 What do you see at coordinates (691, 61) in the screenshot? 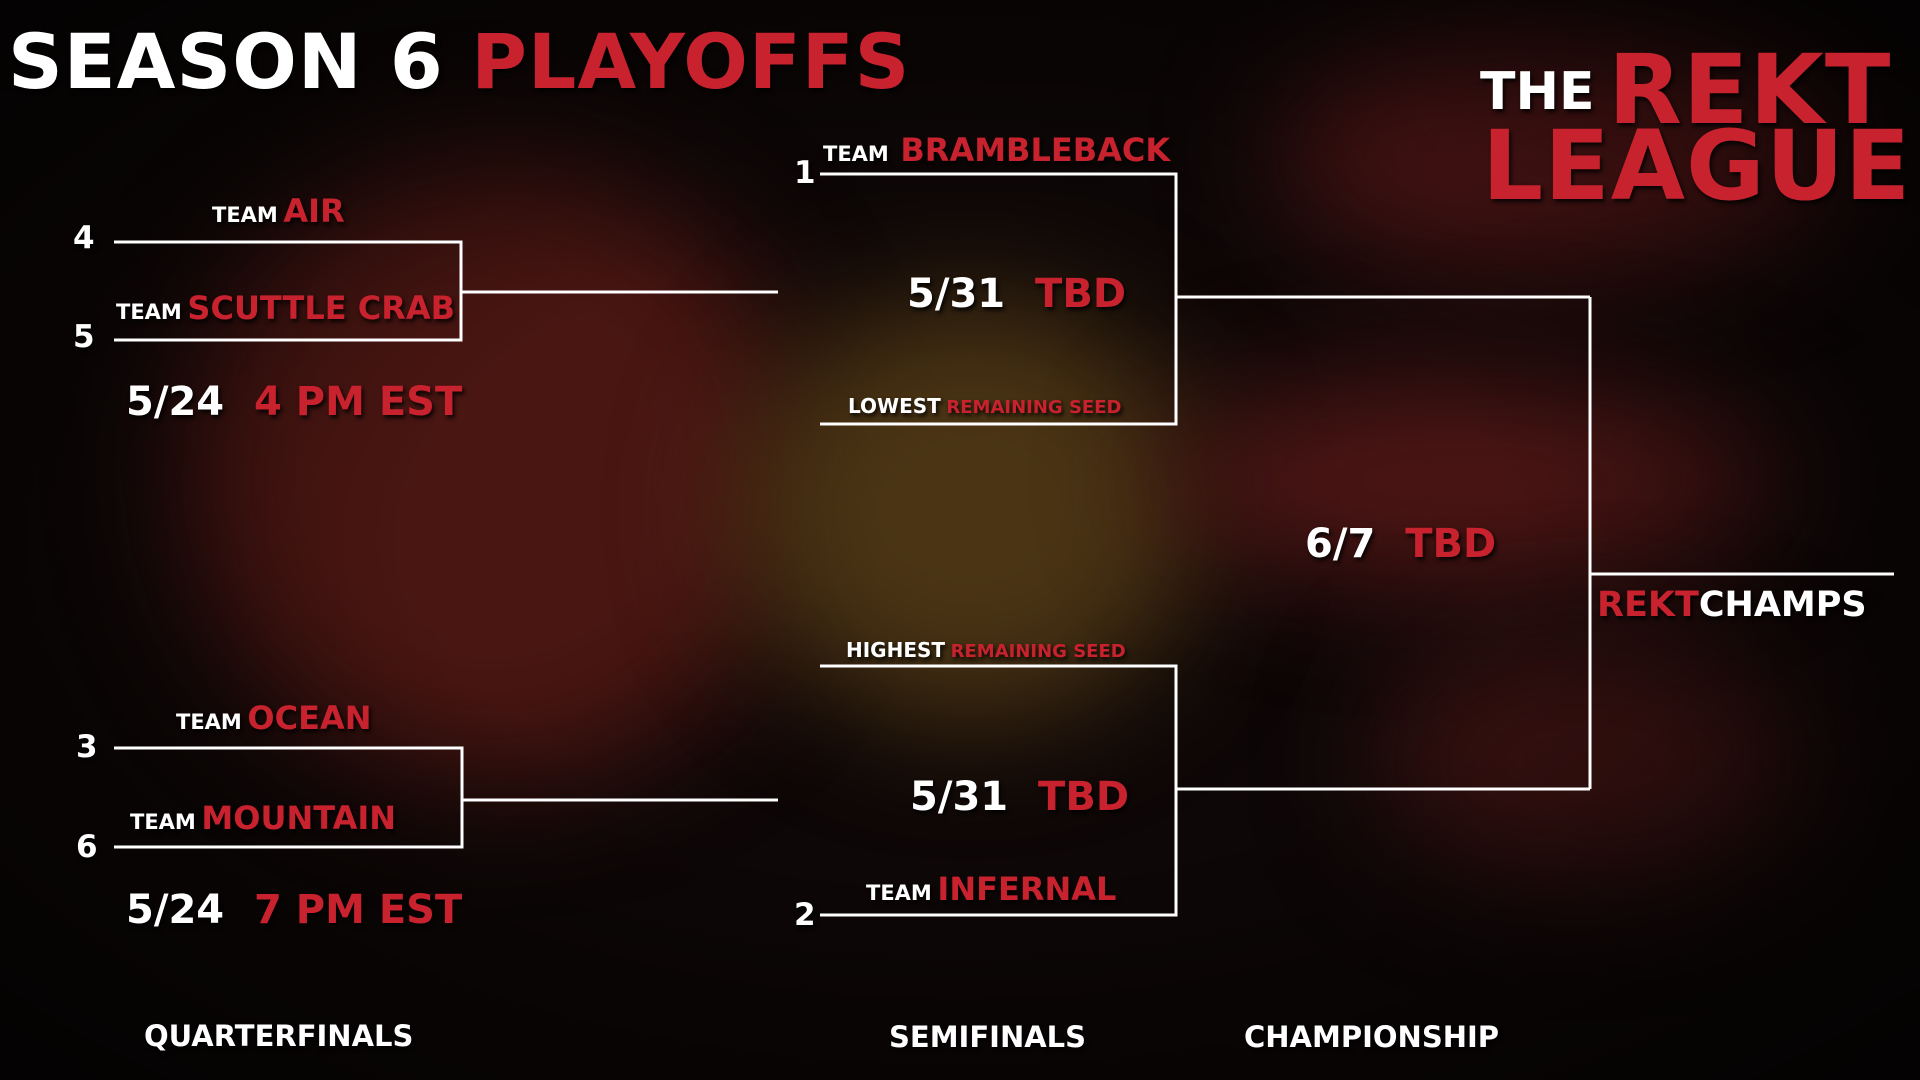
I see `title-accent: PLAYOFFS` at bounding box center [691, 61].